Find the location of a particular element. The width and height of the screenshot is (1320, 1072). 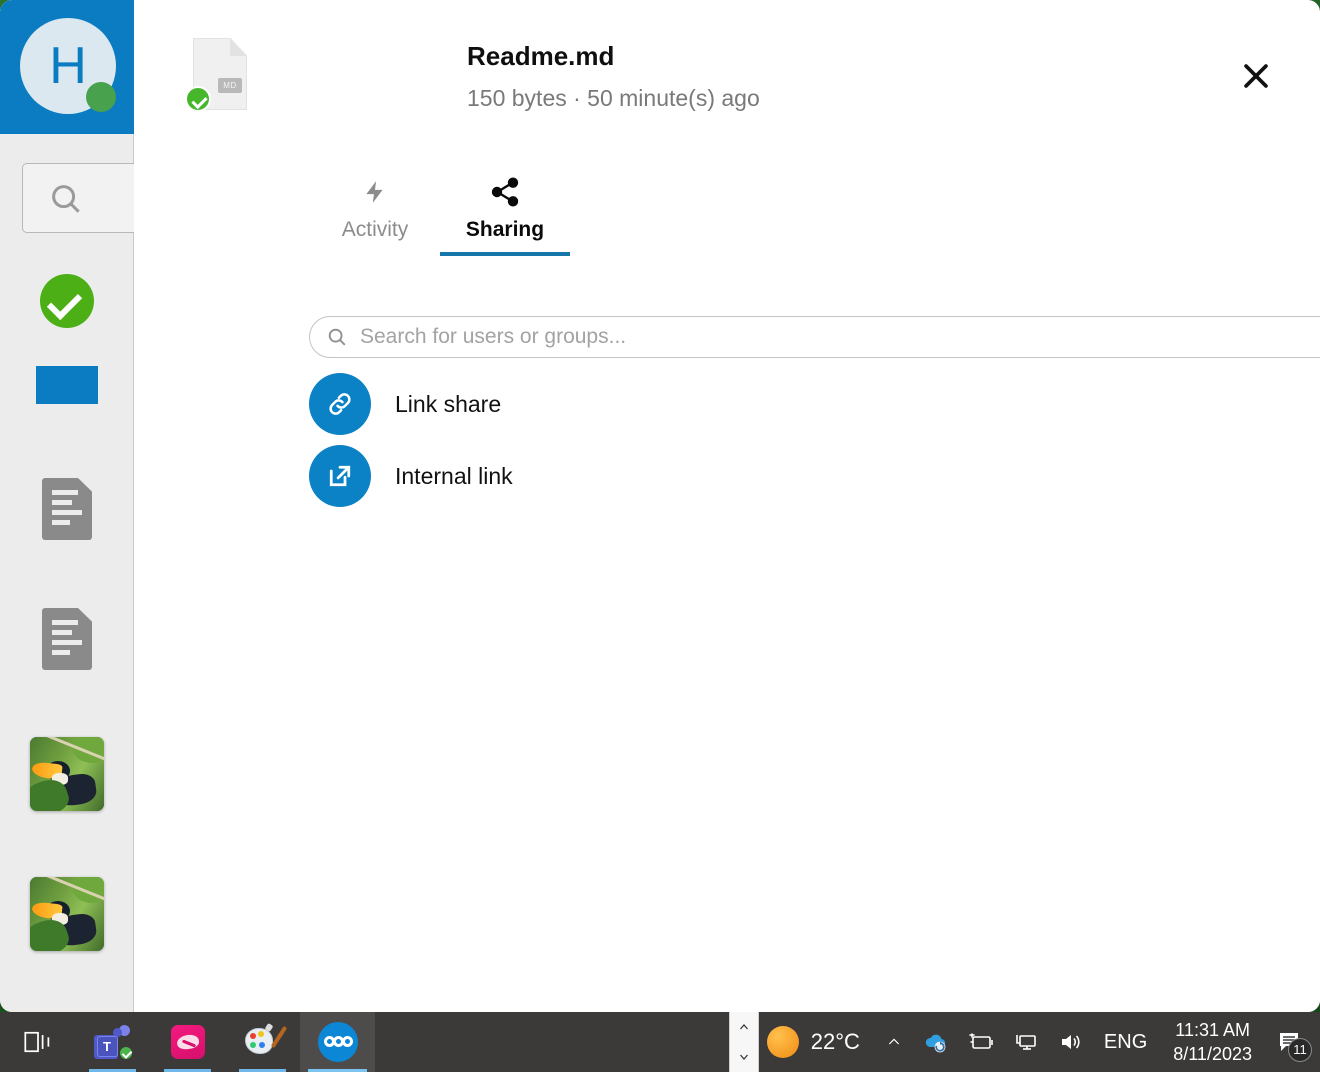

battery-icon-button is located at coordinates (981, 1042).